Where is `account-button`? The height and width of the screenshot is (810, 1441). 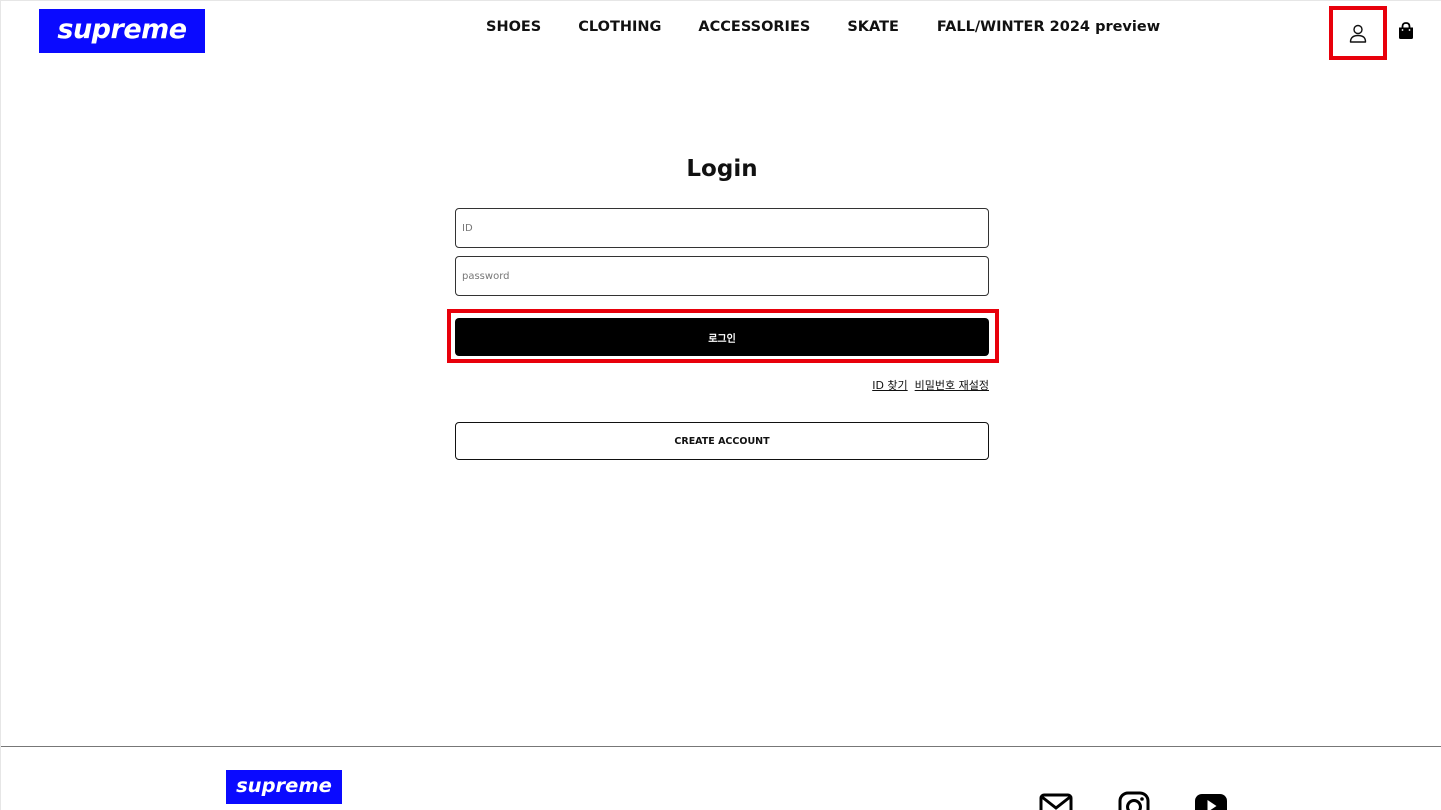 account-button is located at coordinates (1358, 33).